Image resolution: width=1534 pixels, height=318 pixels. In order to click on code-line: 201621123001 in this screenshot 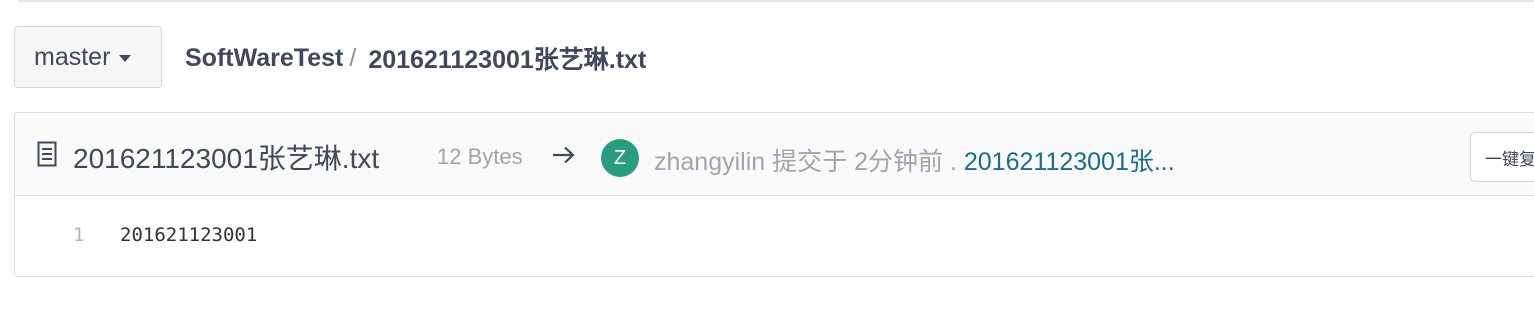, I will do `click(189, 235)`.